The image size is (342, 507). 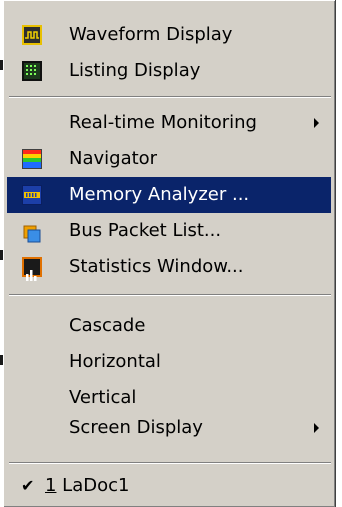 I want to click on accelerator-key: 1, so click(x=51, y=485).